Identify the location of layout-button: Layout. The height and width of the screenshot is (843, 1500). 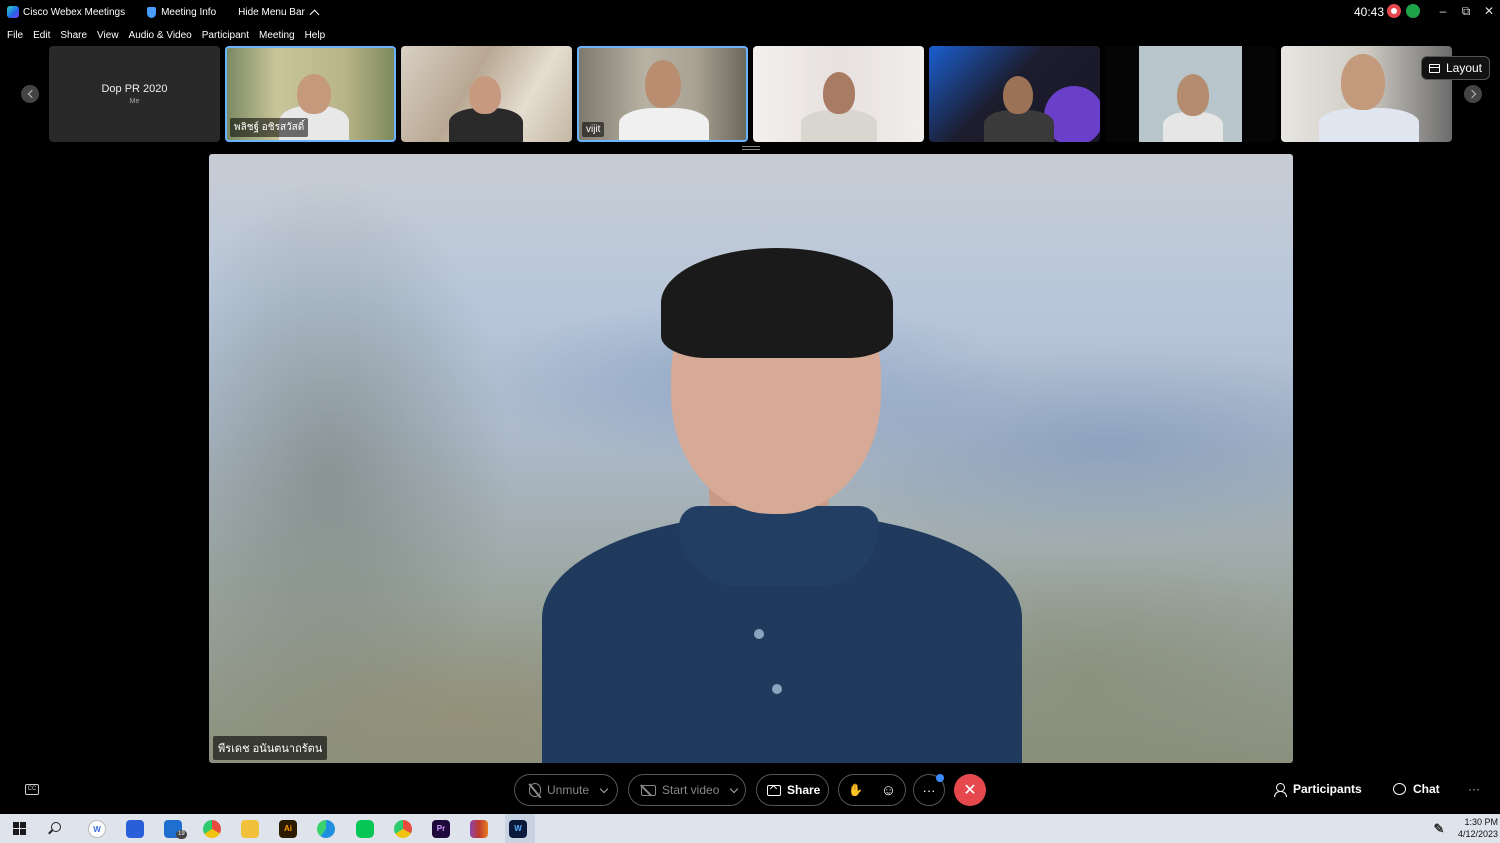
(1455, 68).